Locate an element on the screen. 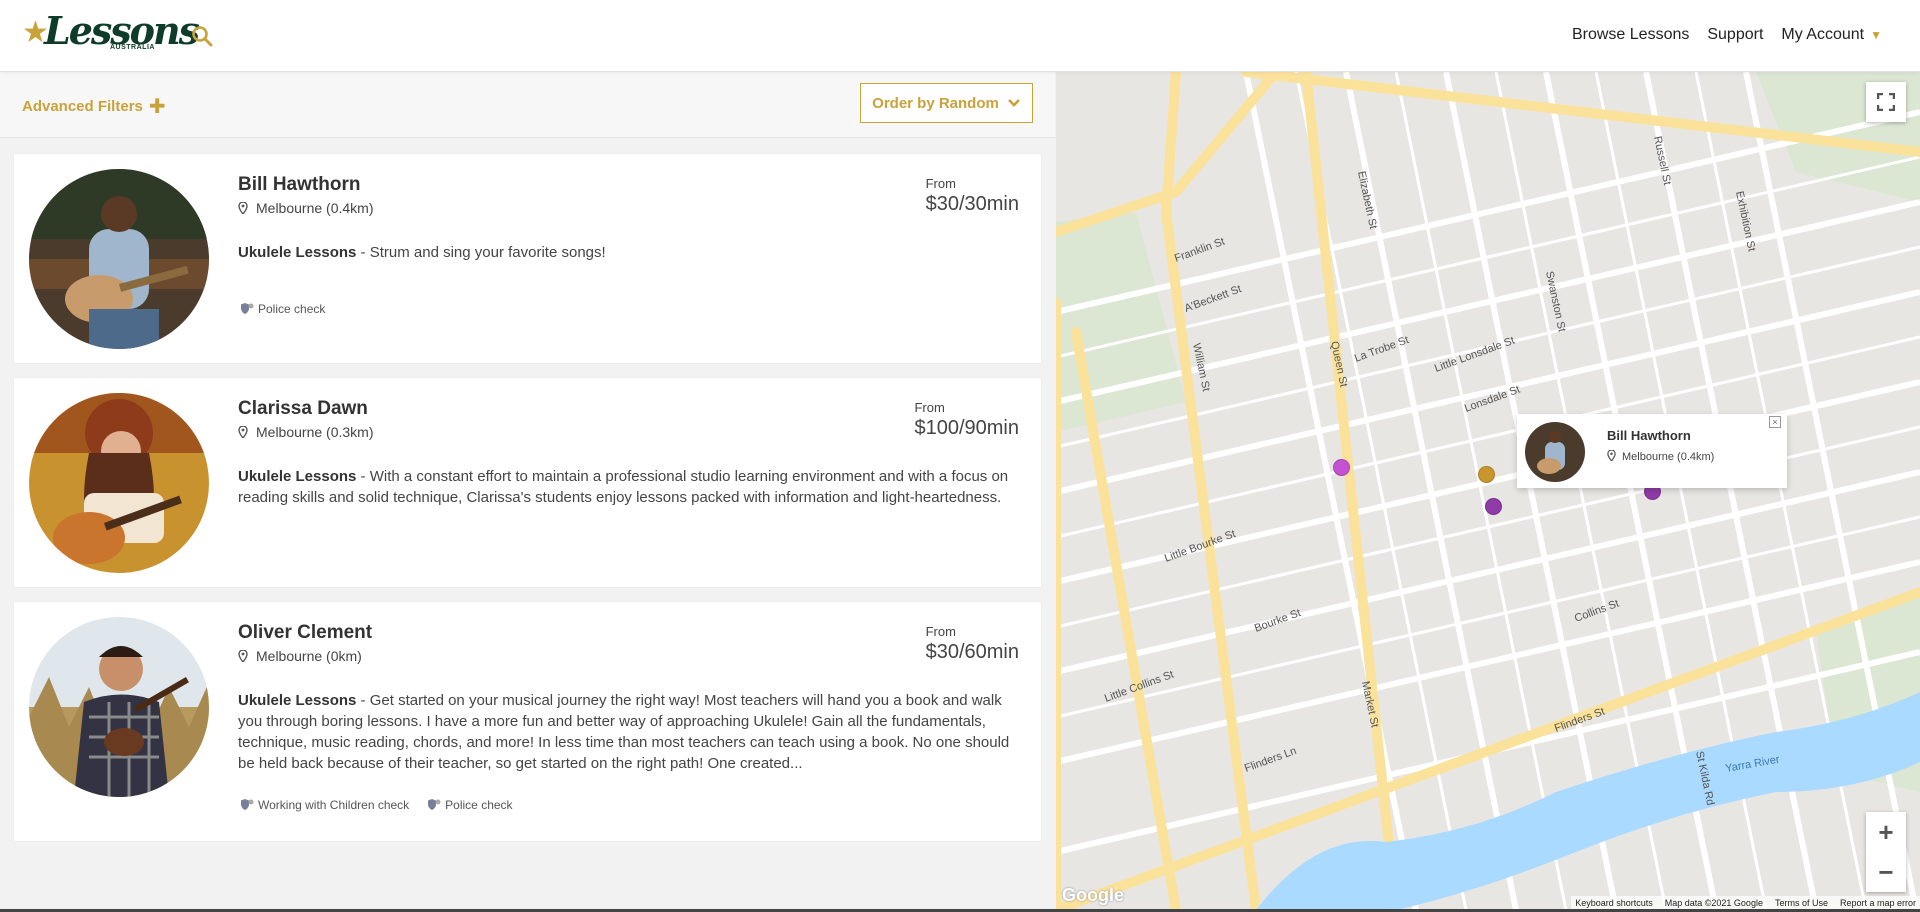 Image resolution: width=1920 pixels, height=912 pixels. teacher-name: Bill Hawthorn is located at coordinates (299, 185).